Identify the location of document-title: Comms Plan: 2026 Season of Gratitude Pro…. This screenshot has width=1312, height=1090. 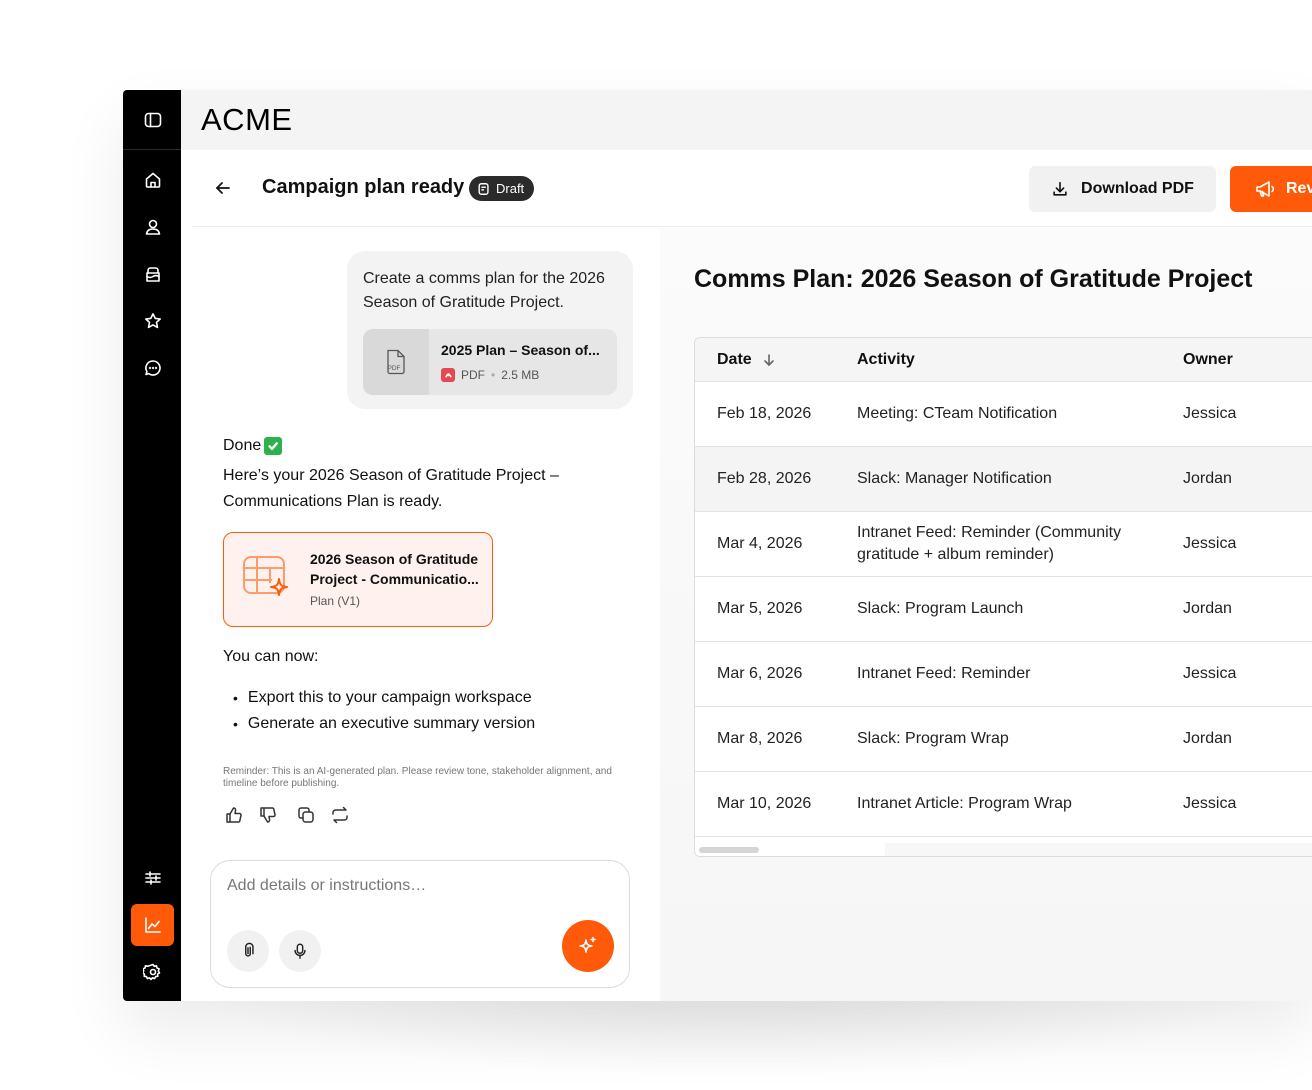
(973, 279).